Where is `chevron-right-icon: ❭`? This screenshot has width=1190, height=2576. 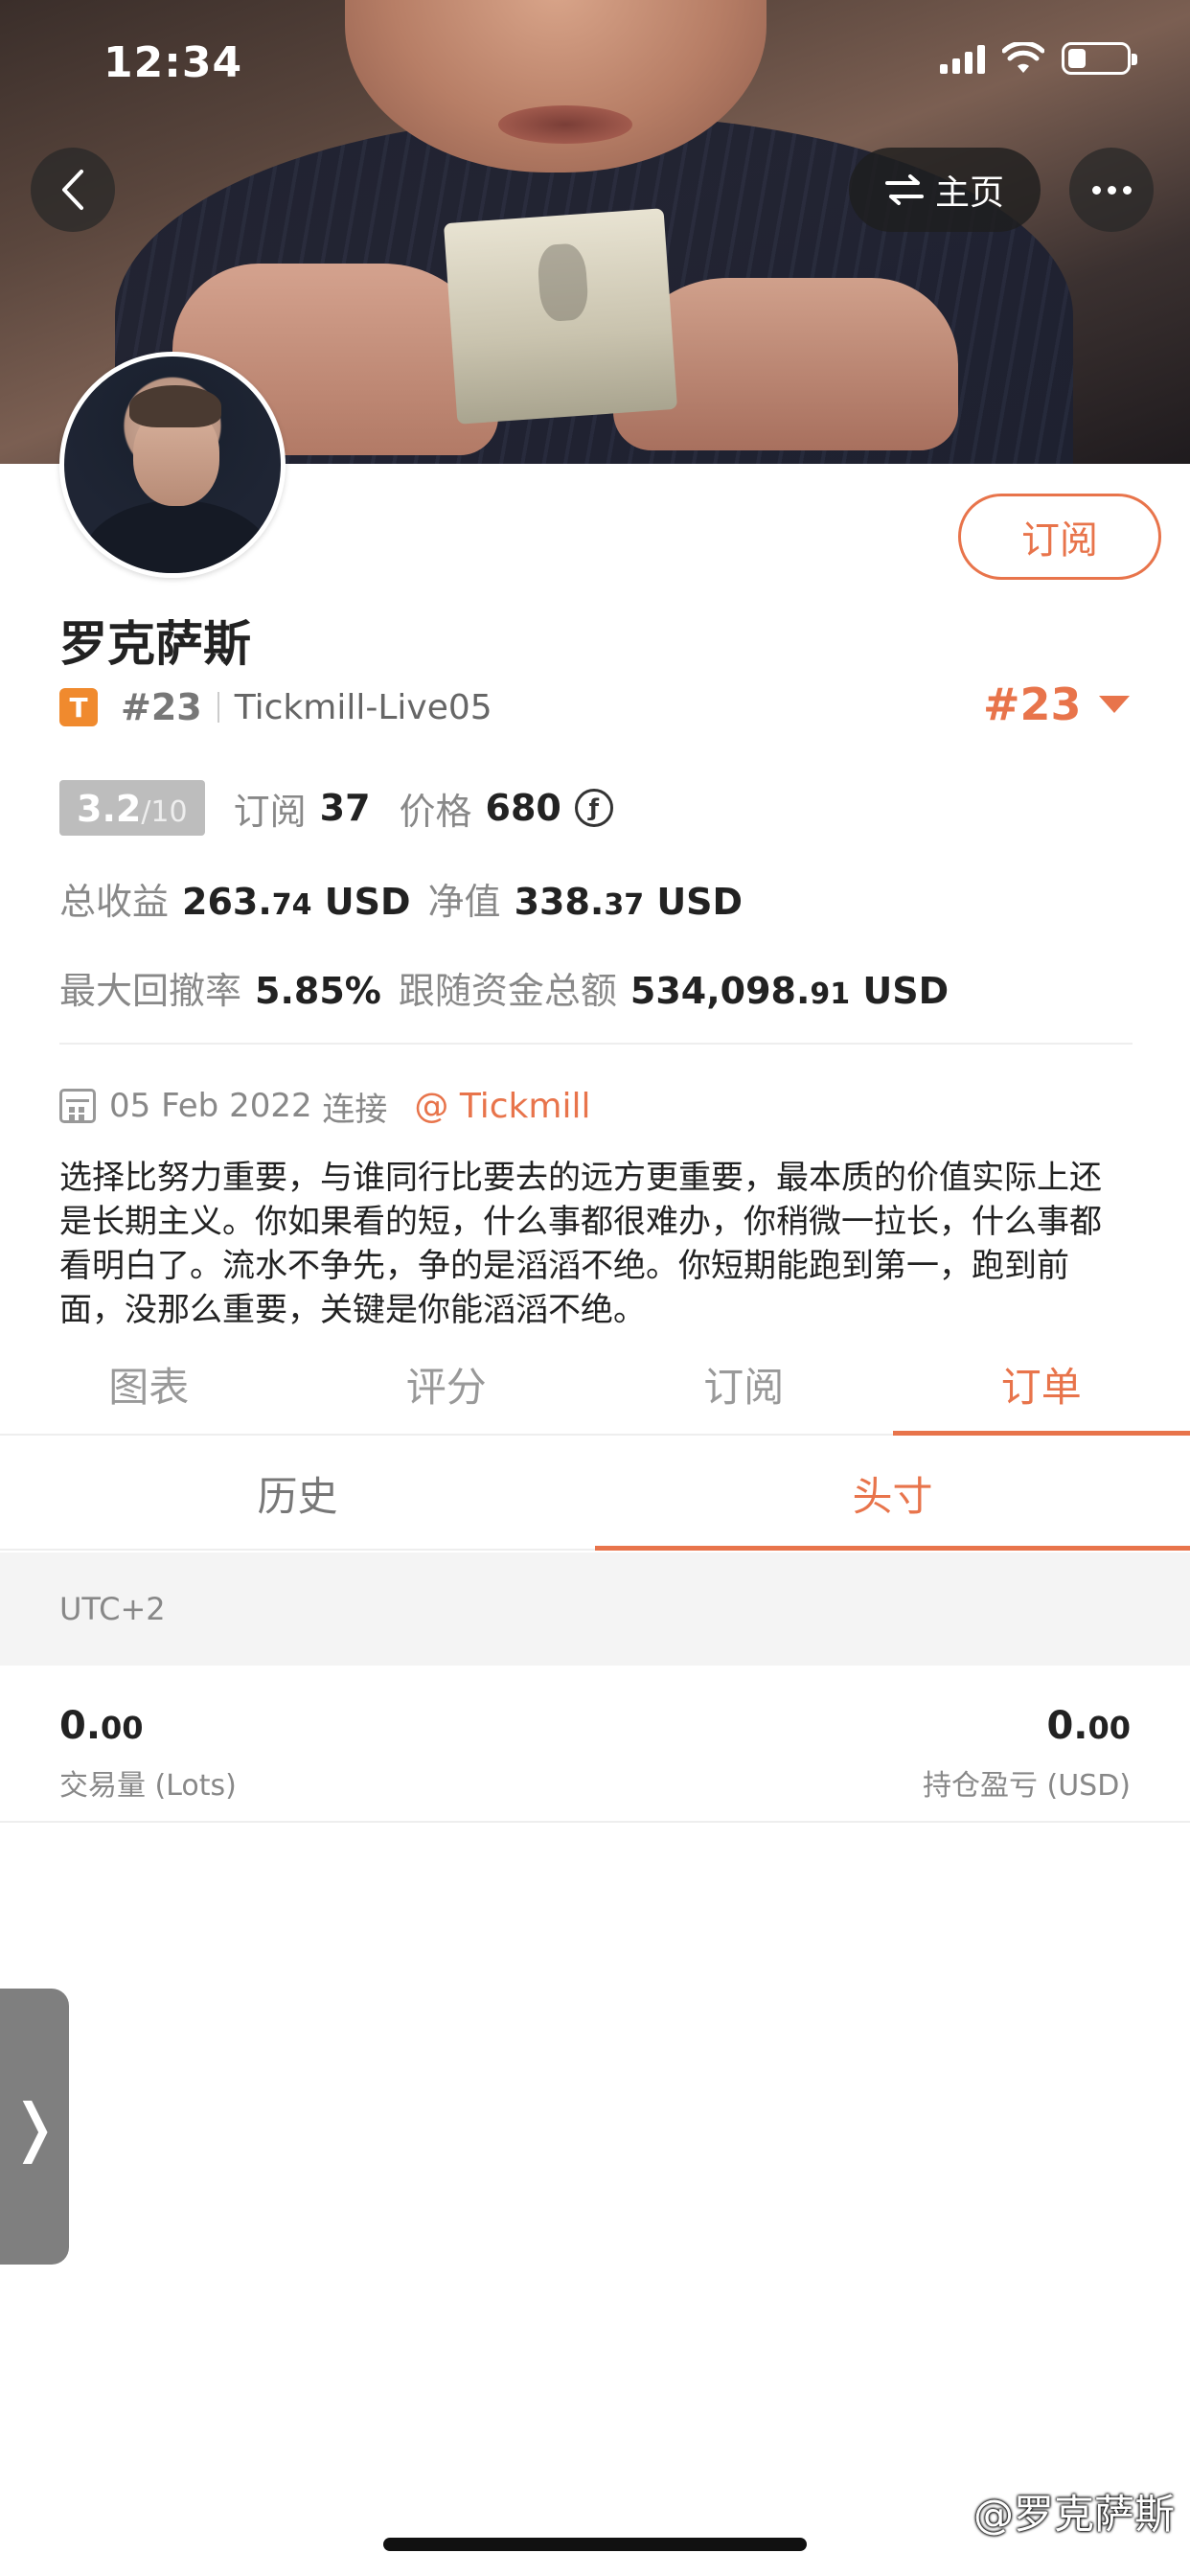
chevron-right-icon: ❭ is located at coordinates (35, 2126).